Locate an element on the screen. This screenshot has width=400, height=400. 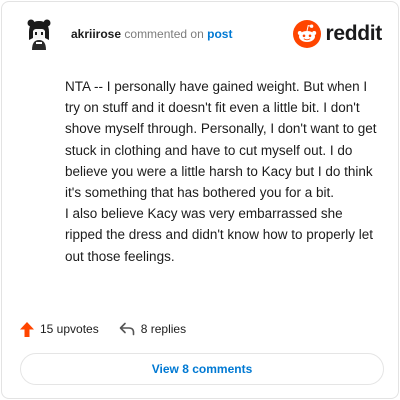
reddit-wordmark: reddit is located at coordinates (353, 33).